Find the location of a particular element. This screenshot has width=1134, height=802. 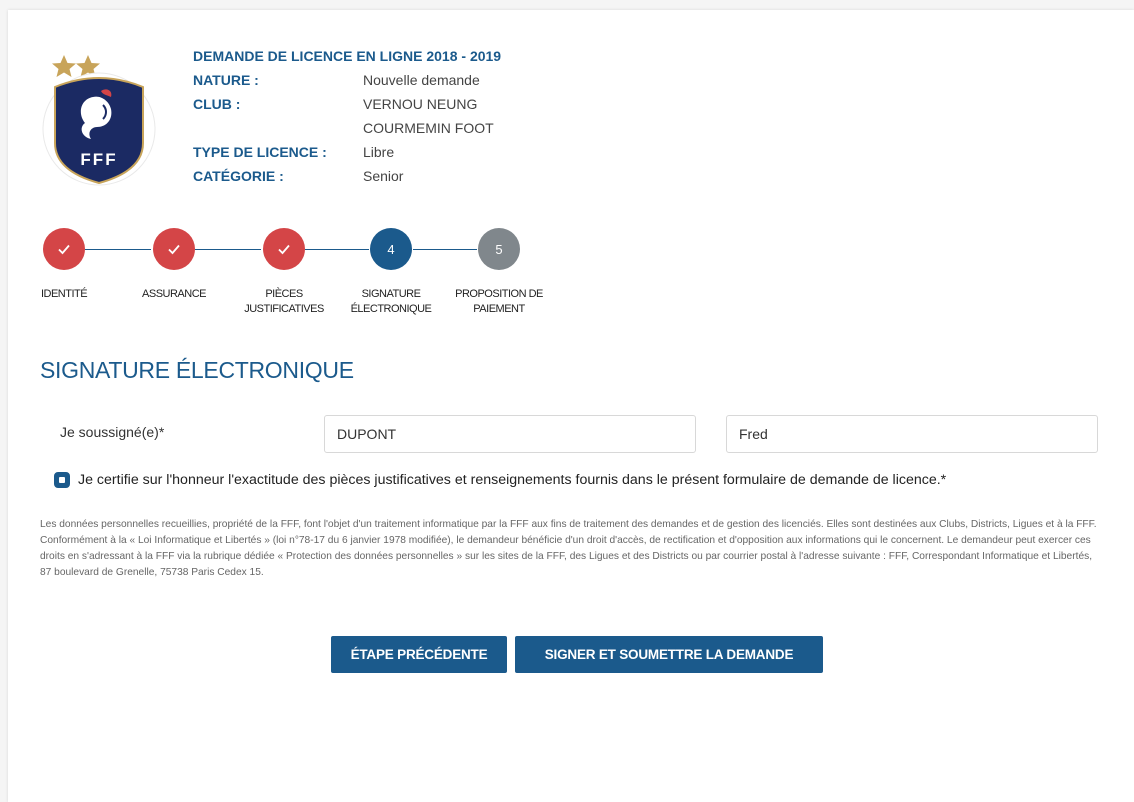

info-value: Libre is located at coordinates (379, 152).